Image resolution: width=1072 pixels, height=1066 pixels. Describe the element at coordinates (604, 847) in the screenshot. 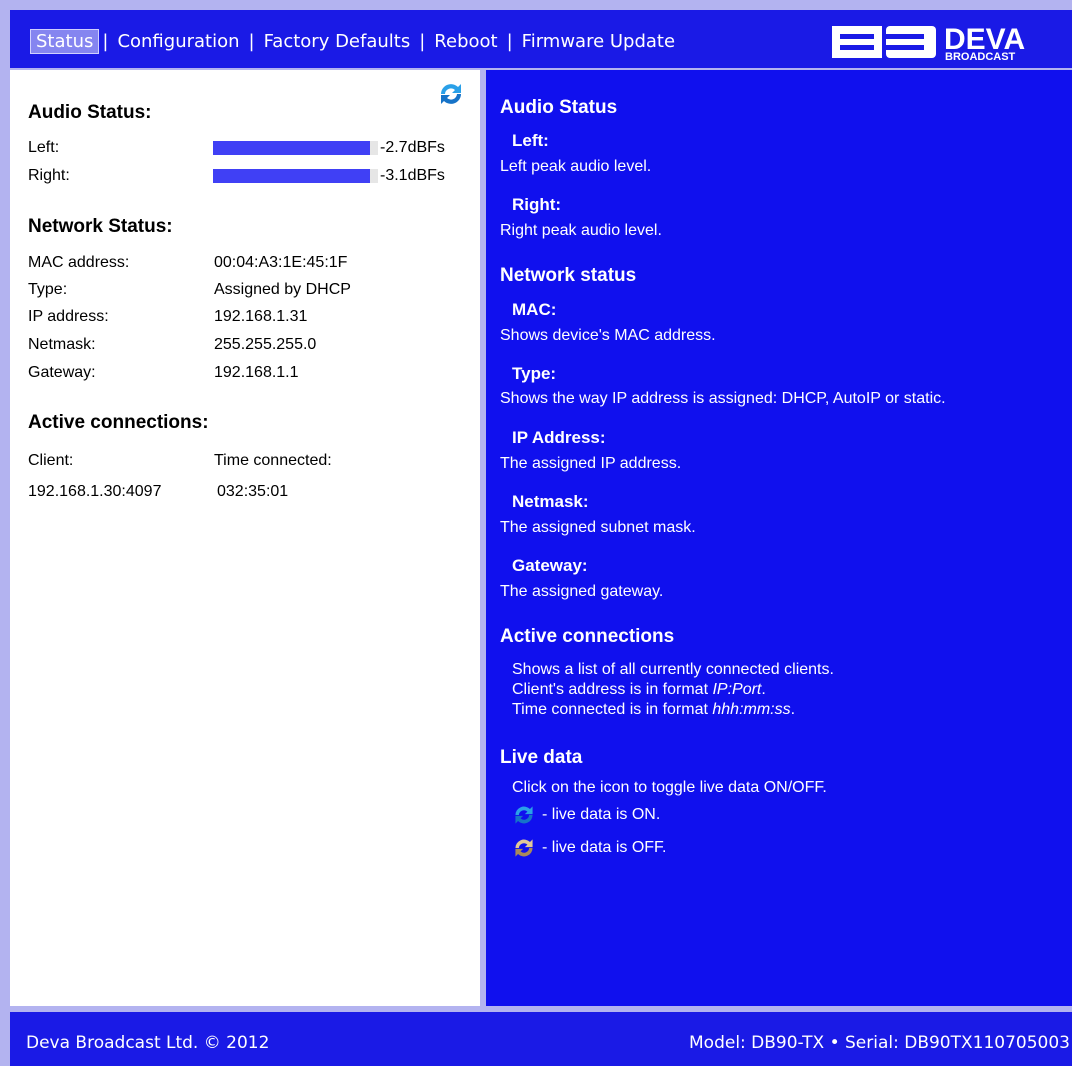

I see `live-off-text: - live data is OFF.` at that location.